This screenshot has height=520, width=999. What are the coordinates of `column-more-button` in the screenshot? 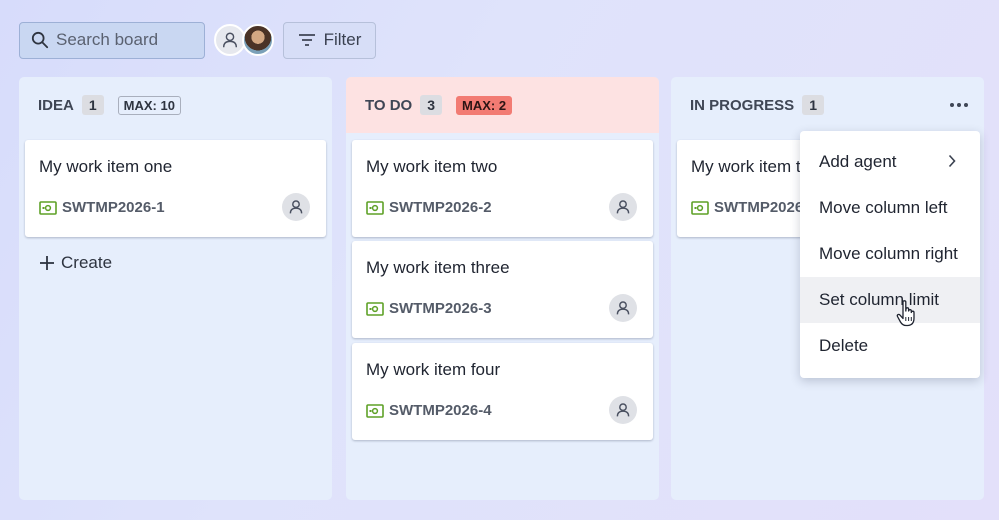 It's located at (959, 105).